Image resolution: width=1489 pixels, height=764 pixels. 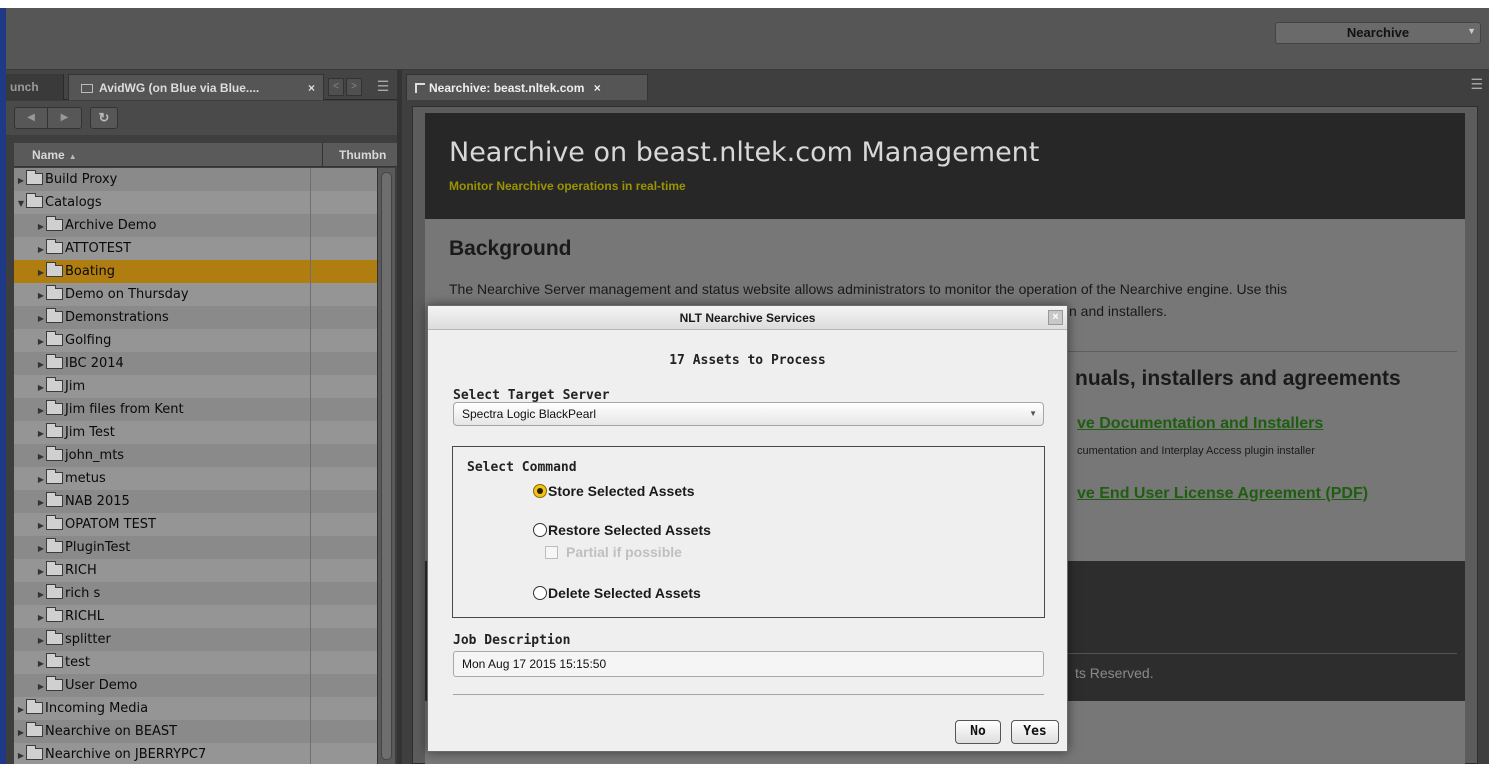 I want to click on refresh-button: ↻, so click(x=104, y=118).